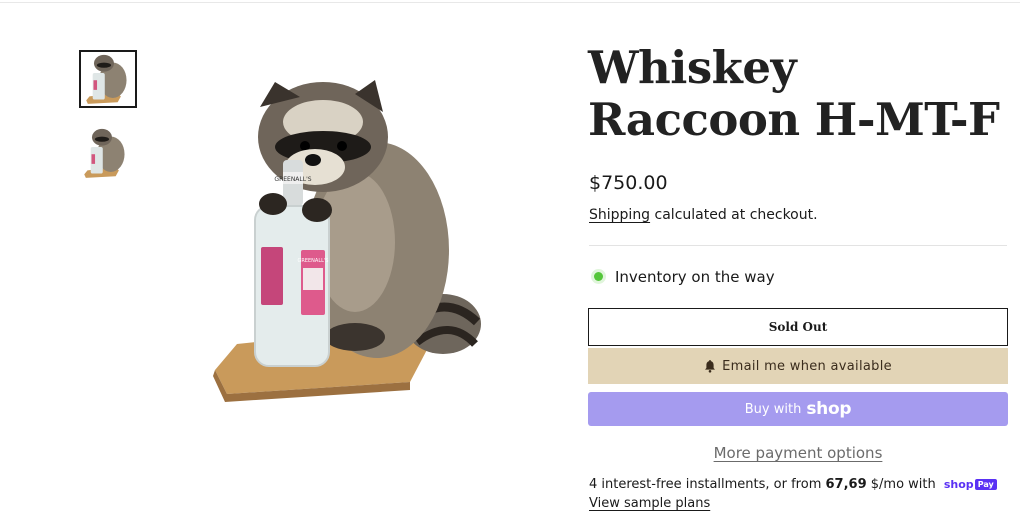  What do you see at coordinates (510, 2) in the screenshot?
I see `top-divider` at bounding box center [510, 2].